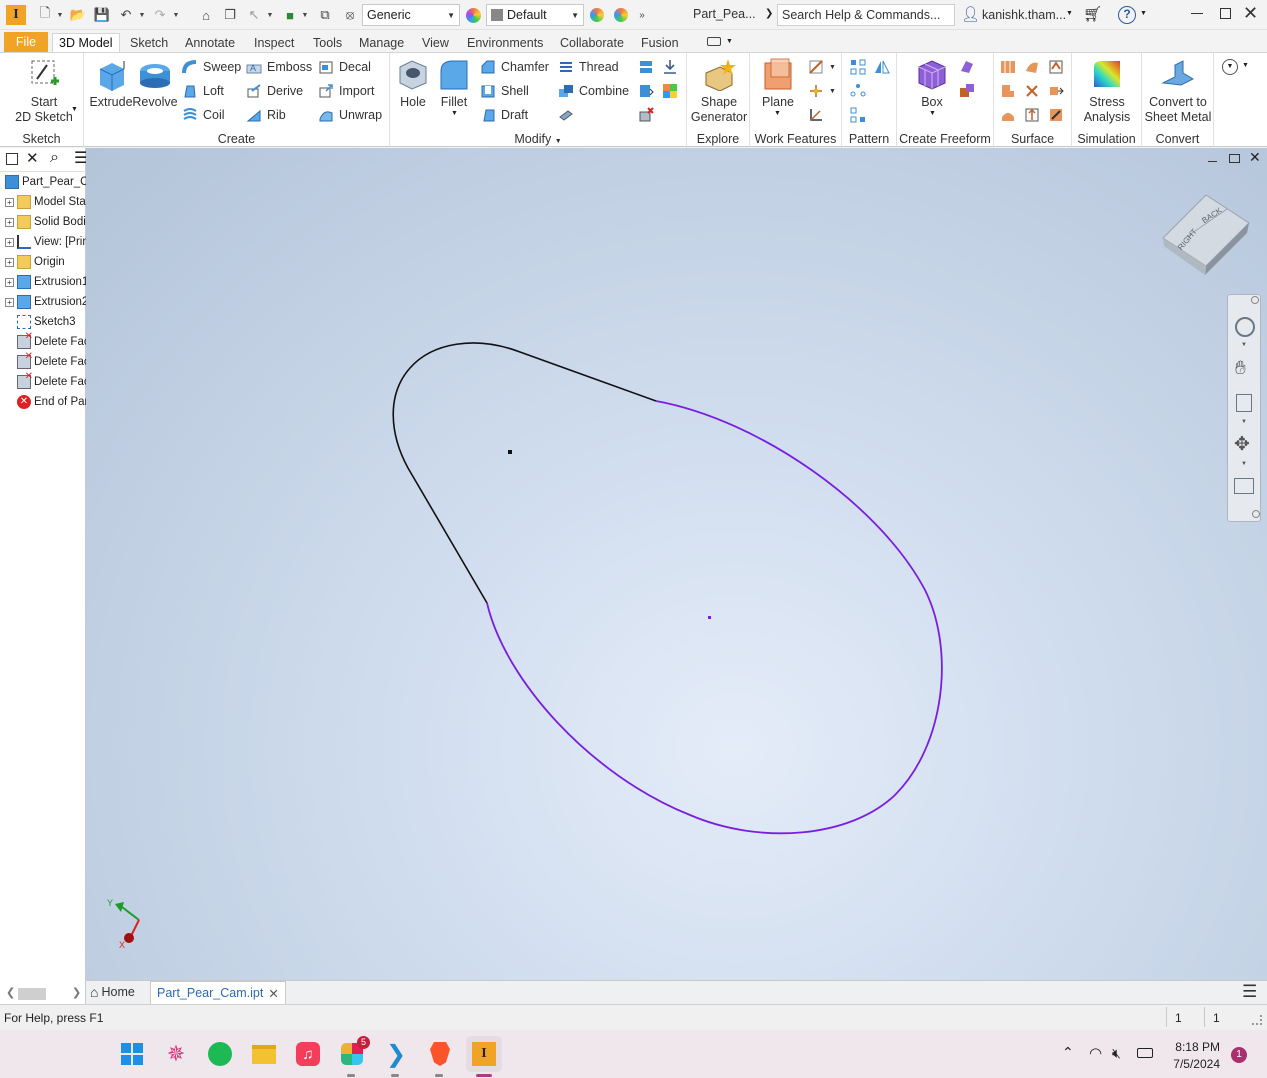  What do you see at coordinates (538, 139) in the screenshot?
I see `panel-label-modify: Modify ▼` at bounding box center [538, 139].